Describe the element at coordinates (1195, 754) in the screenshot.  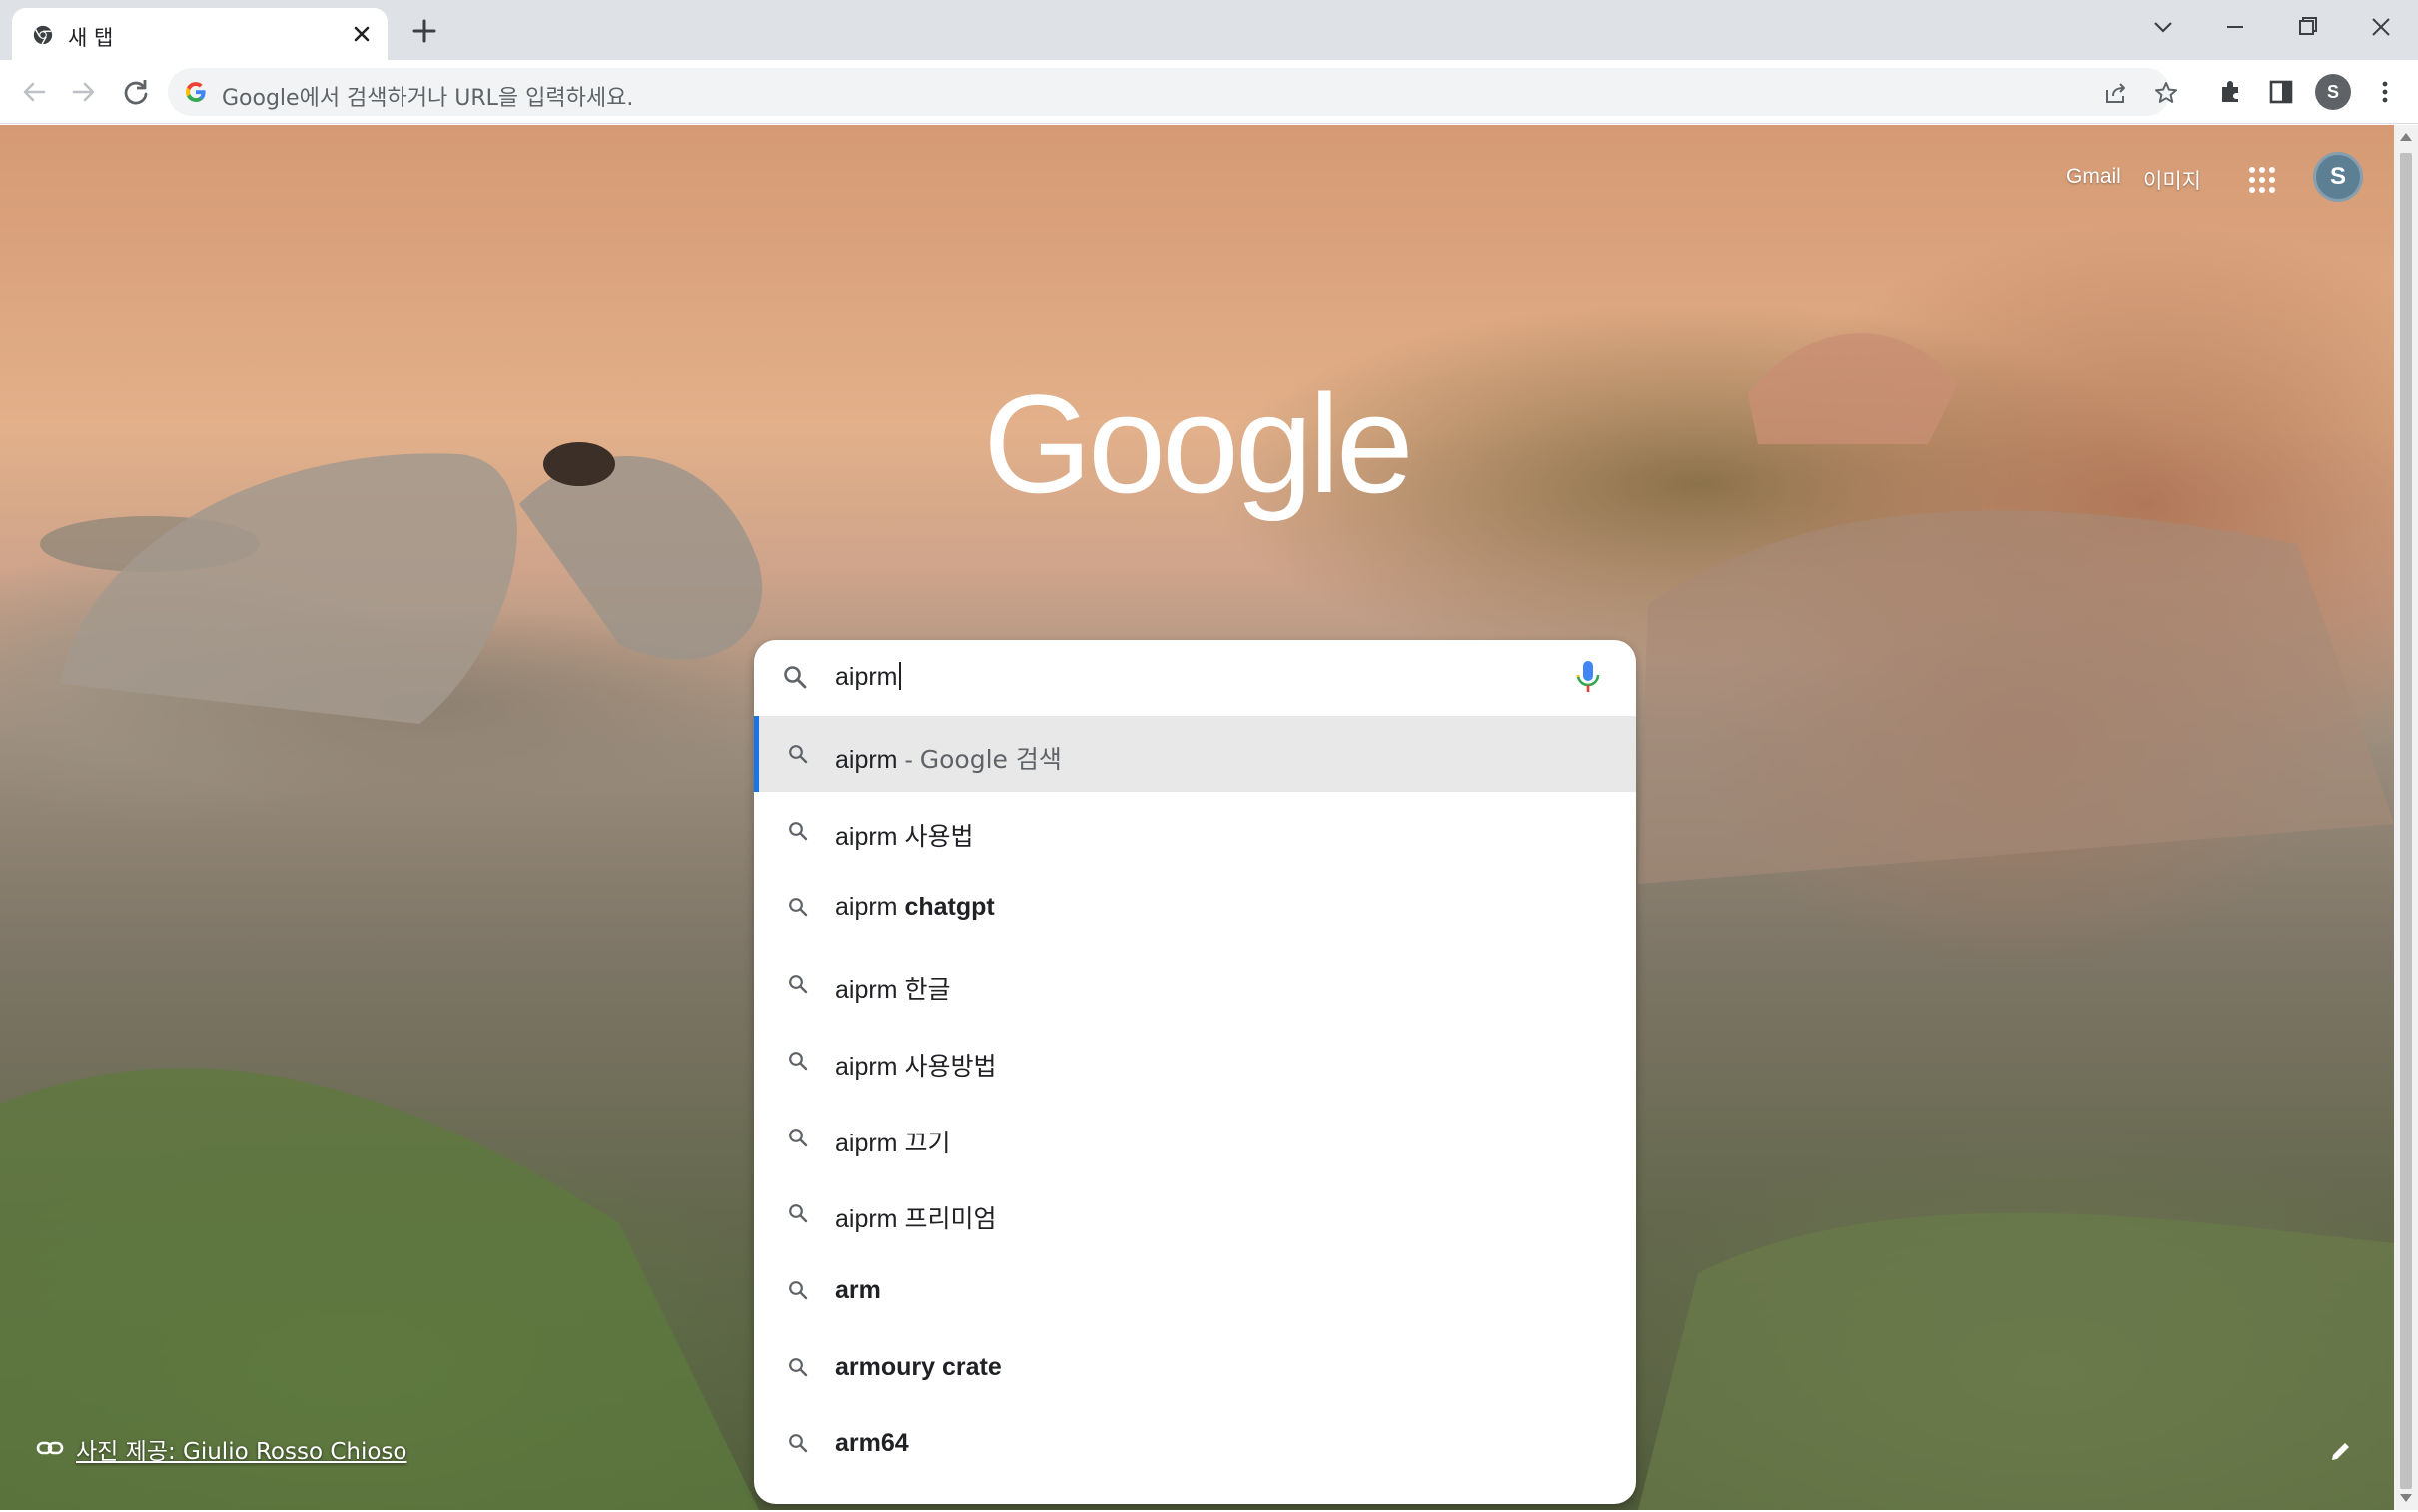
I see `suggestion-item: aiprm - Google 검색` at that location.